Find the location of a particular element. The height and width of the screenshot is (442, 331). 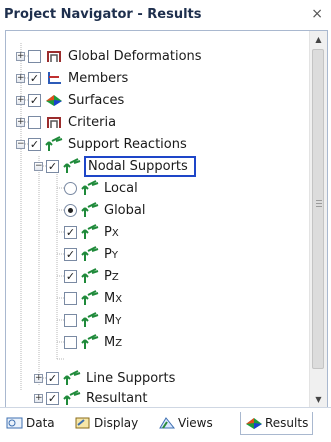

criteria-icon is located at coordinates (54, 122).